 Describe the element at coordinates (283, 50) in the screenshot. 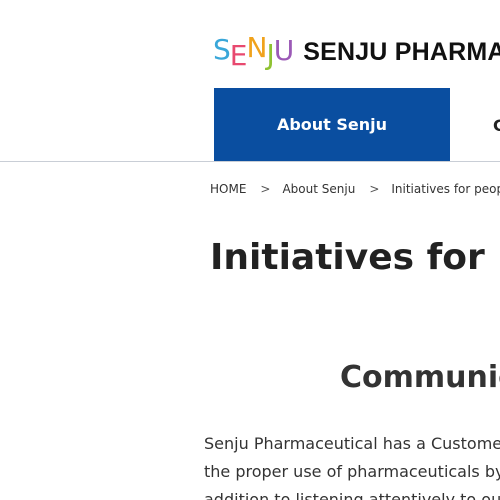

I see `logo-mark-letter: U` at that location.